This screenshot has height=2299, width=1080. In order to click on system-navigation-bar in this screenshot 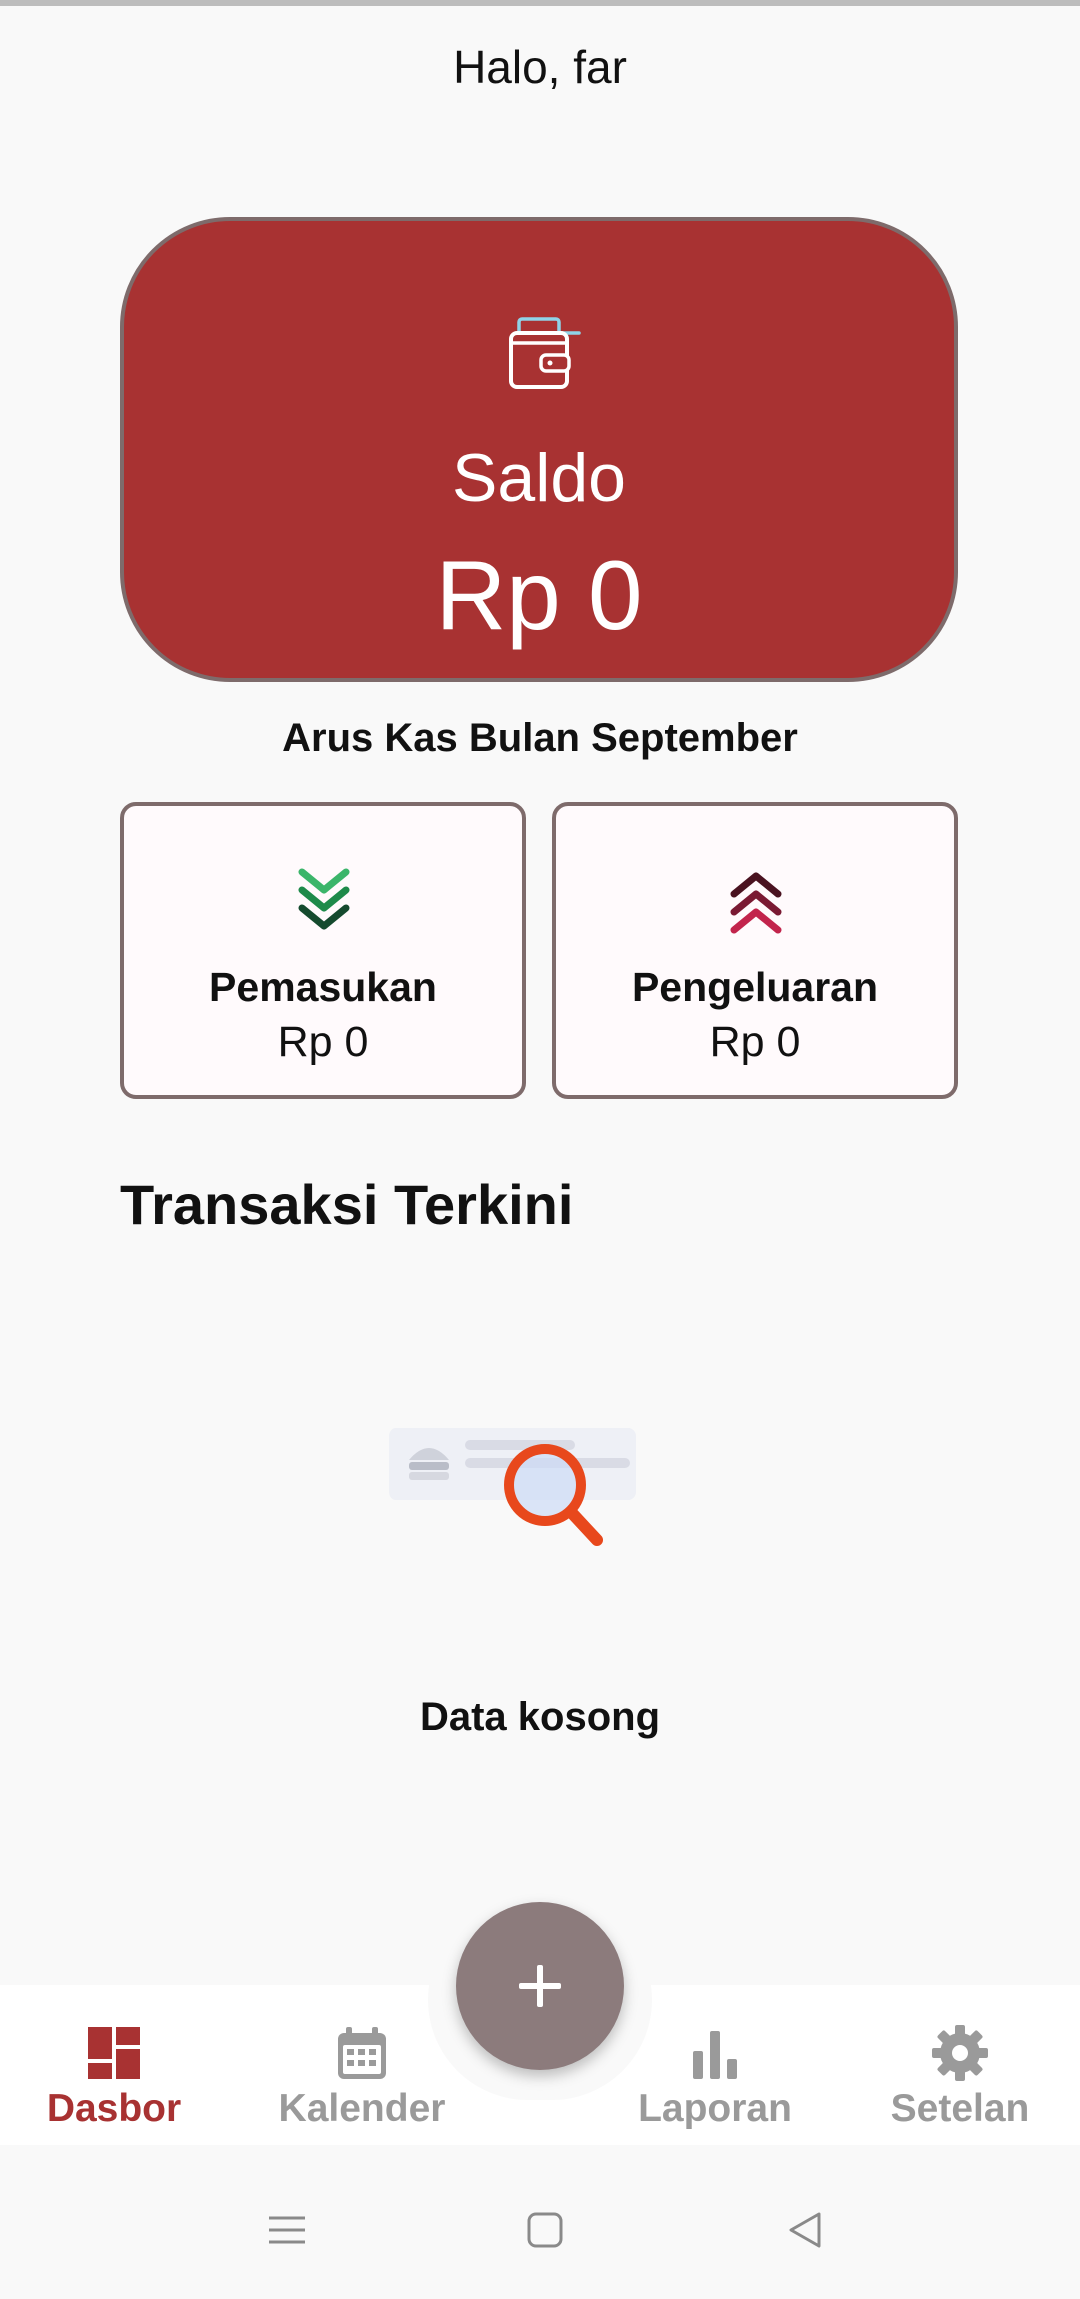, I will do `click(540, 2229)`.